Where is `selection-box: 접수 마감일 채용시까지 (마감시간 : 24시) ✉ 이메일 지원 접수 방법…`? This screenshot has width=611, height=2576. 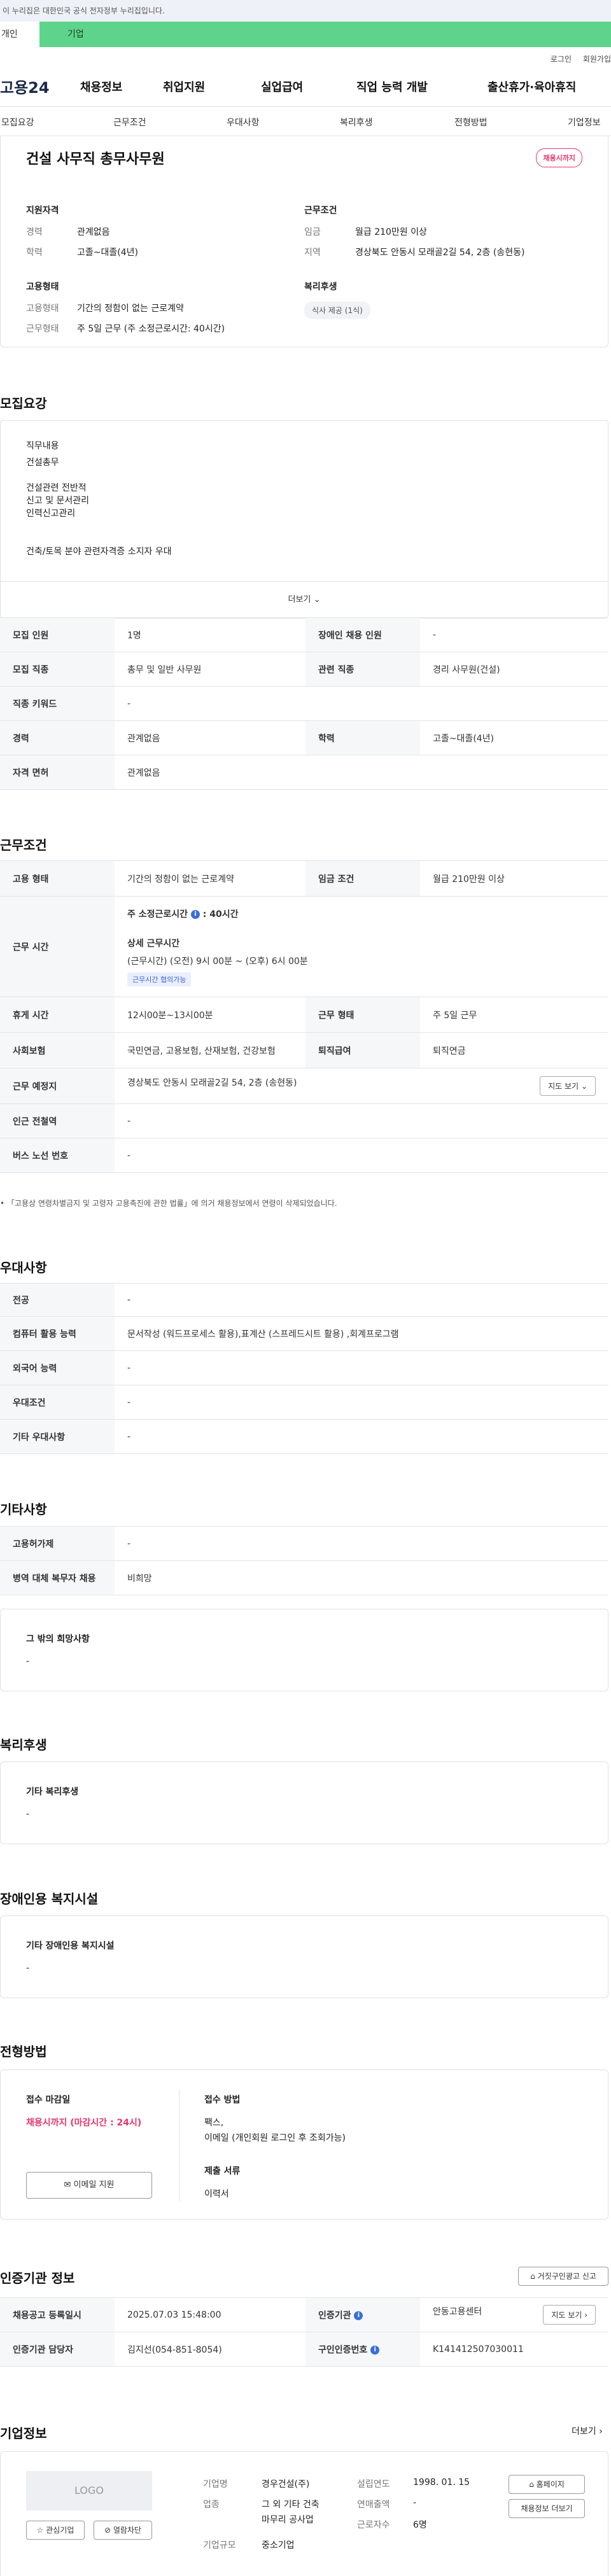 selection-box: 접수 마감일 채용시까지 (마감시간 : 24시) ✉ 이메일 지원 접수 방법… is located at coordinates (304, 2144).